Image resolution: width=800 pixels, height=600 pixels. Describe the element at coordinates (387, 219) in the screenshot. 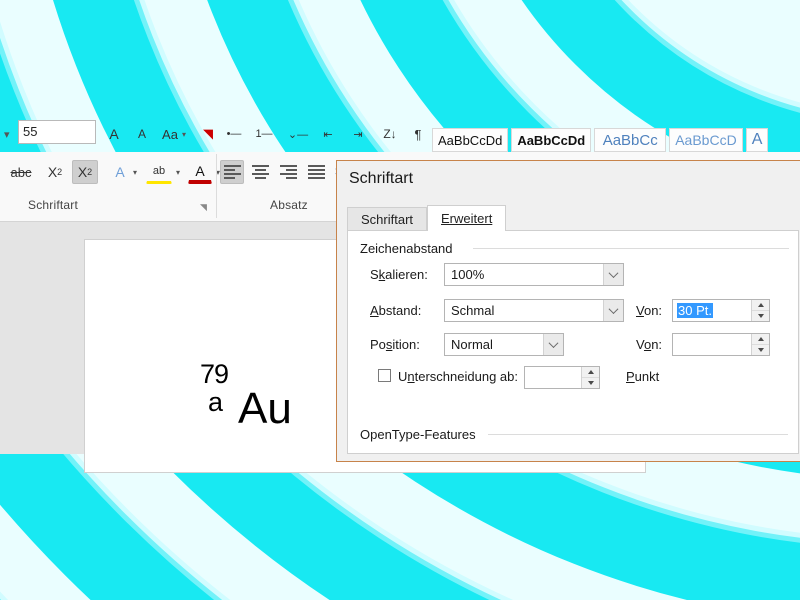

I see `tab-schriftart: Schriftart` at that location.